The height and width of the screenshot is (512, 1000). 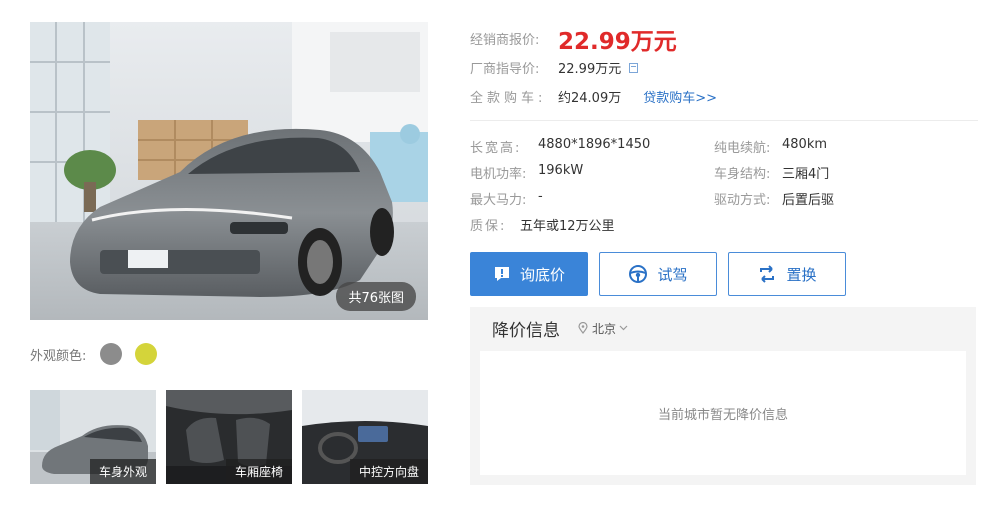 I want to click on guide-price-value: 22.99万元, so click(x=590, y=69).